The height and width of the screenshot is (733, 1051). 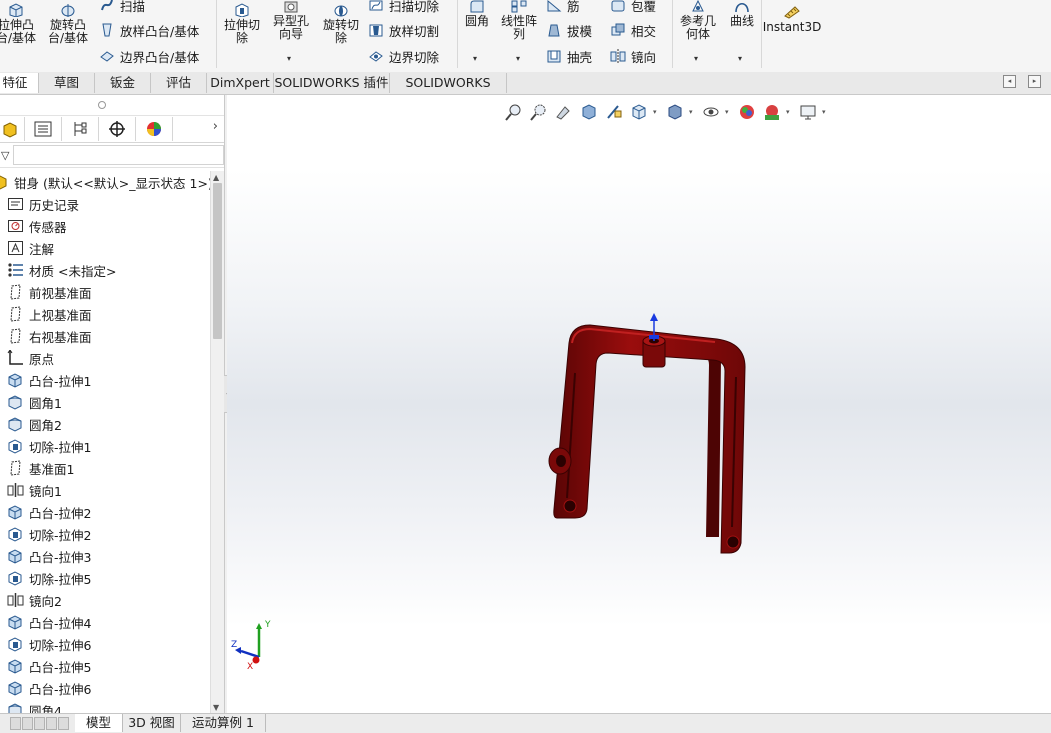 I want to click on last-tab-arrow-icon, so click(x=51, y=723).